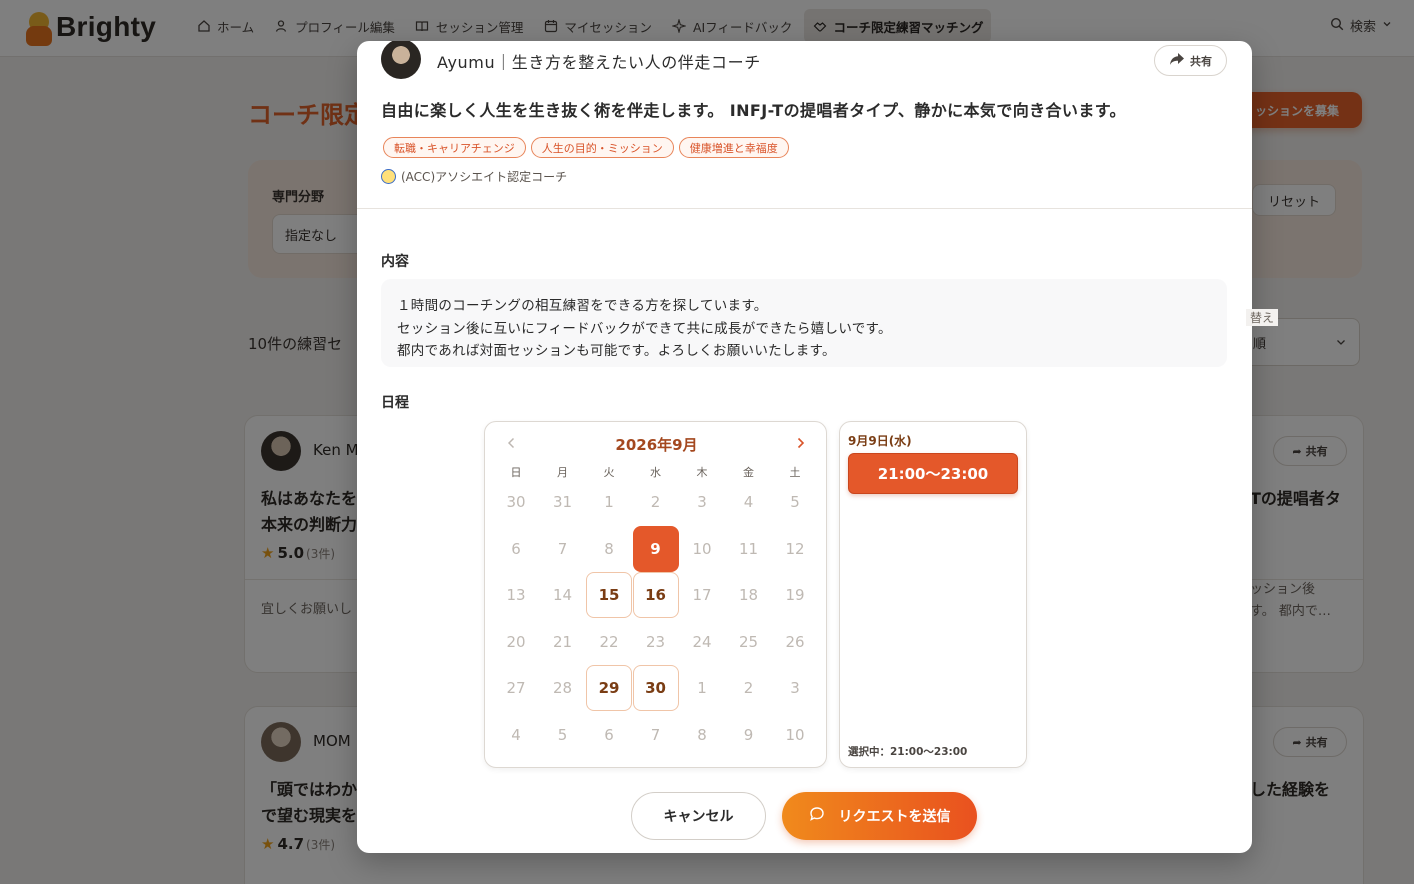 This screenshot has height=884, width=1414. What do you see at coordinates (656, 445) in the screenshot?
I see `calendar-month-title: 2026年9月` at bounding box center [656, 445].